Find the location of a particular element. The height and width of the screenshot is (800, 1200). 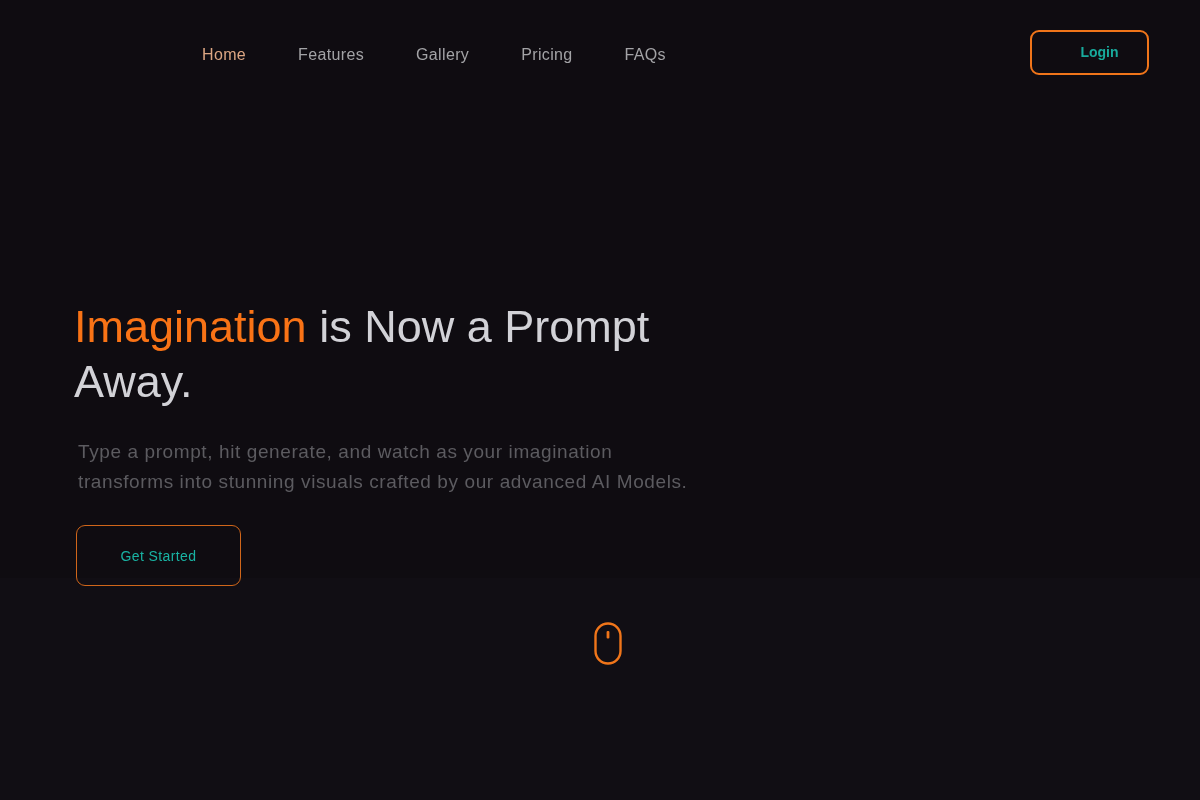

mouse-icon is located at coordinates (608, 643).